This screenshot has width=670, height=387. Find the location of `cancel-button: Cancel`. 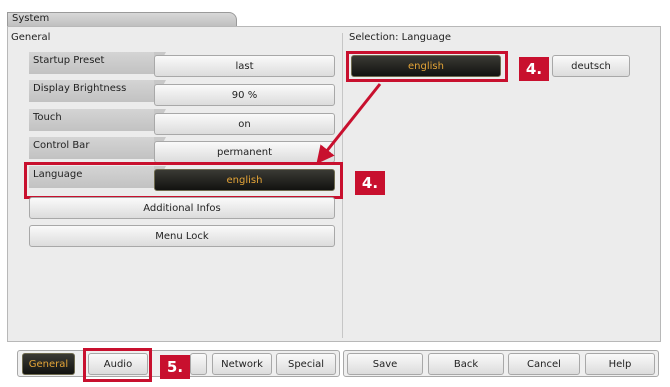

cancel-button: Cancel is located at coordinates (544, 364).